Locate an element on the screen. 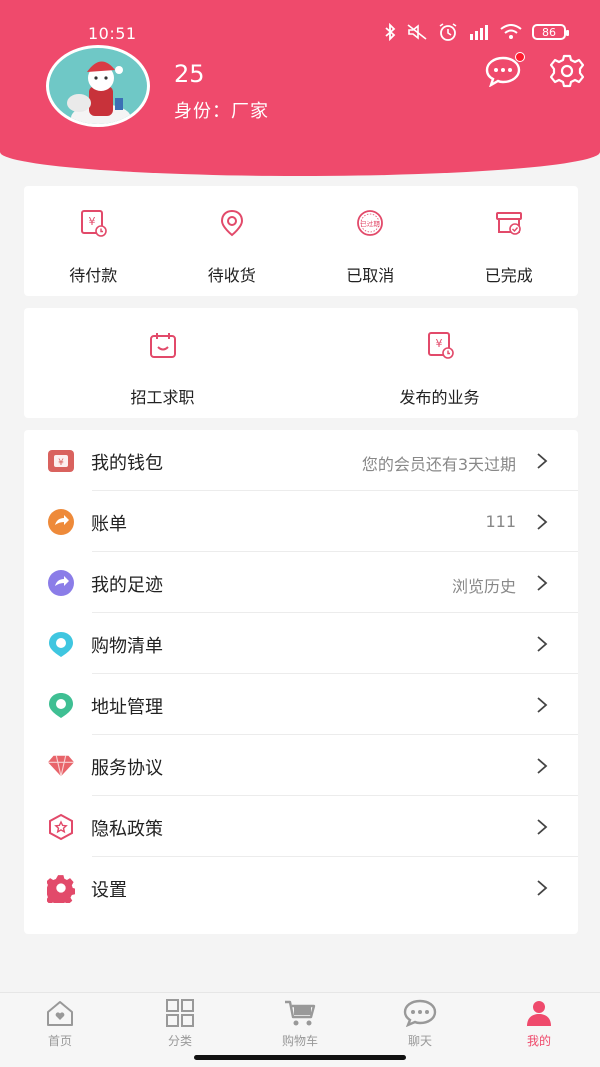 Image resolution: width=600 pixels, height=1067 pixels. footprint-arrow-icon is located at coordinates (61, 583).